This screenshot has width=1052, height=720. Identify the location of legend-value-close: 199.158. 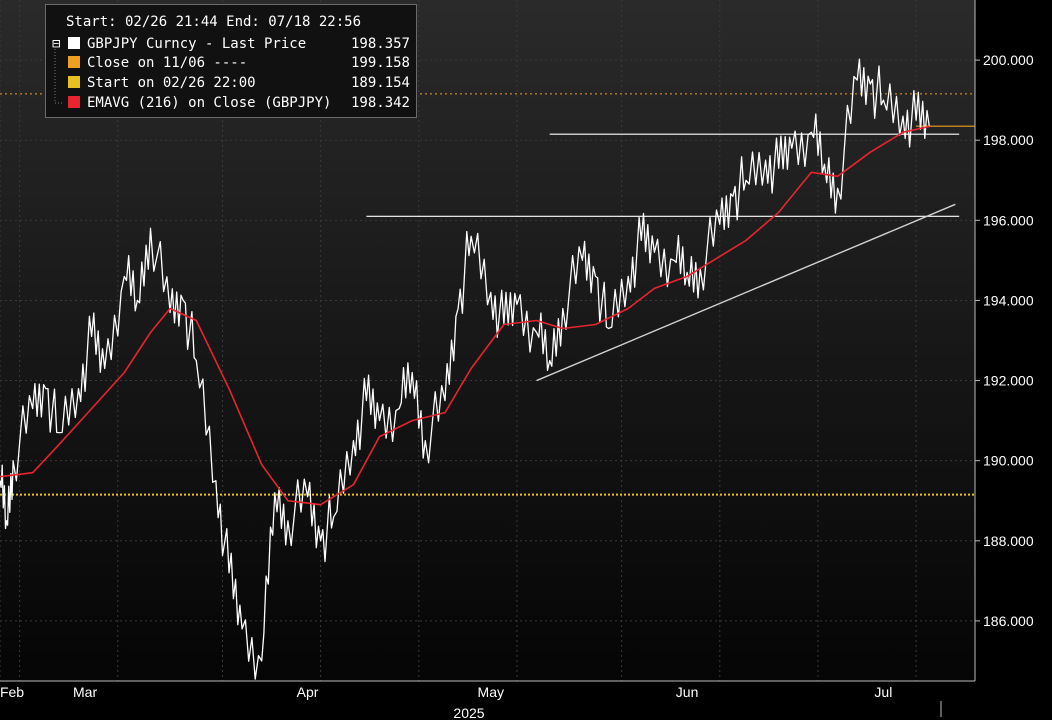
(380, 63).